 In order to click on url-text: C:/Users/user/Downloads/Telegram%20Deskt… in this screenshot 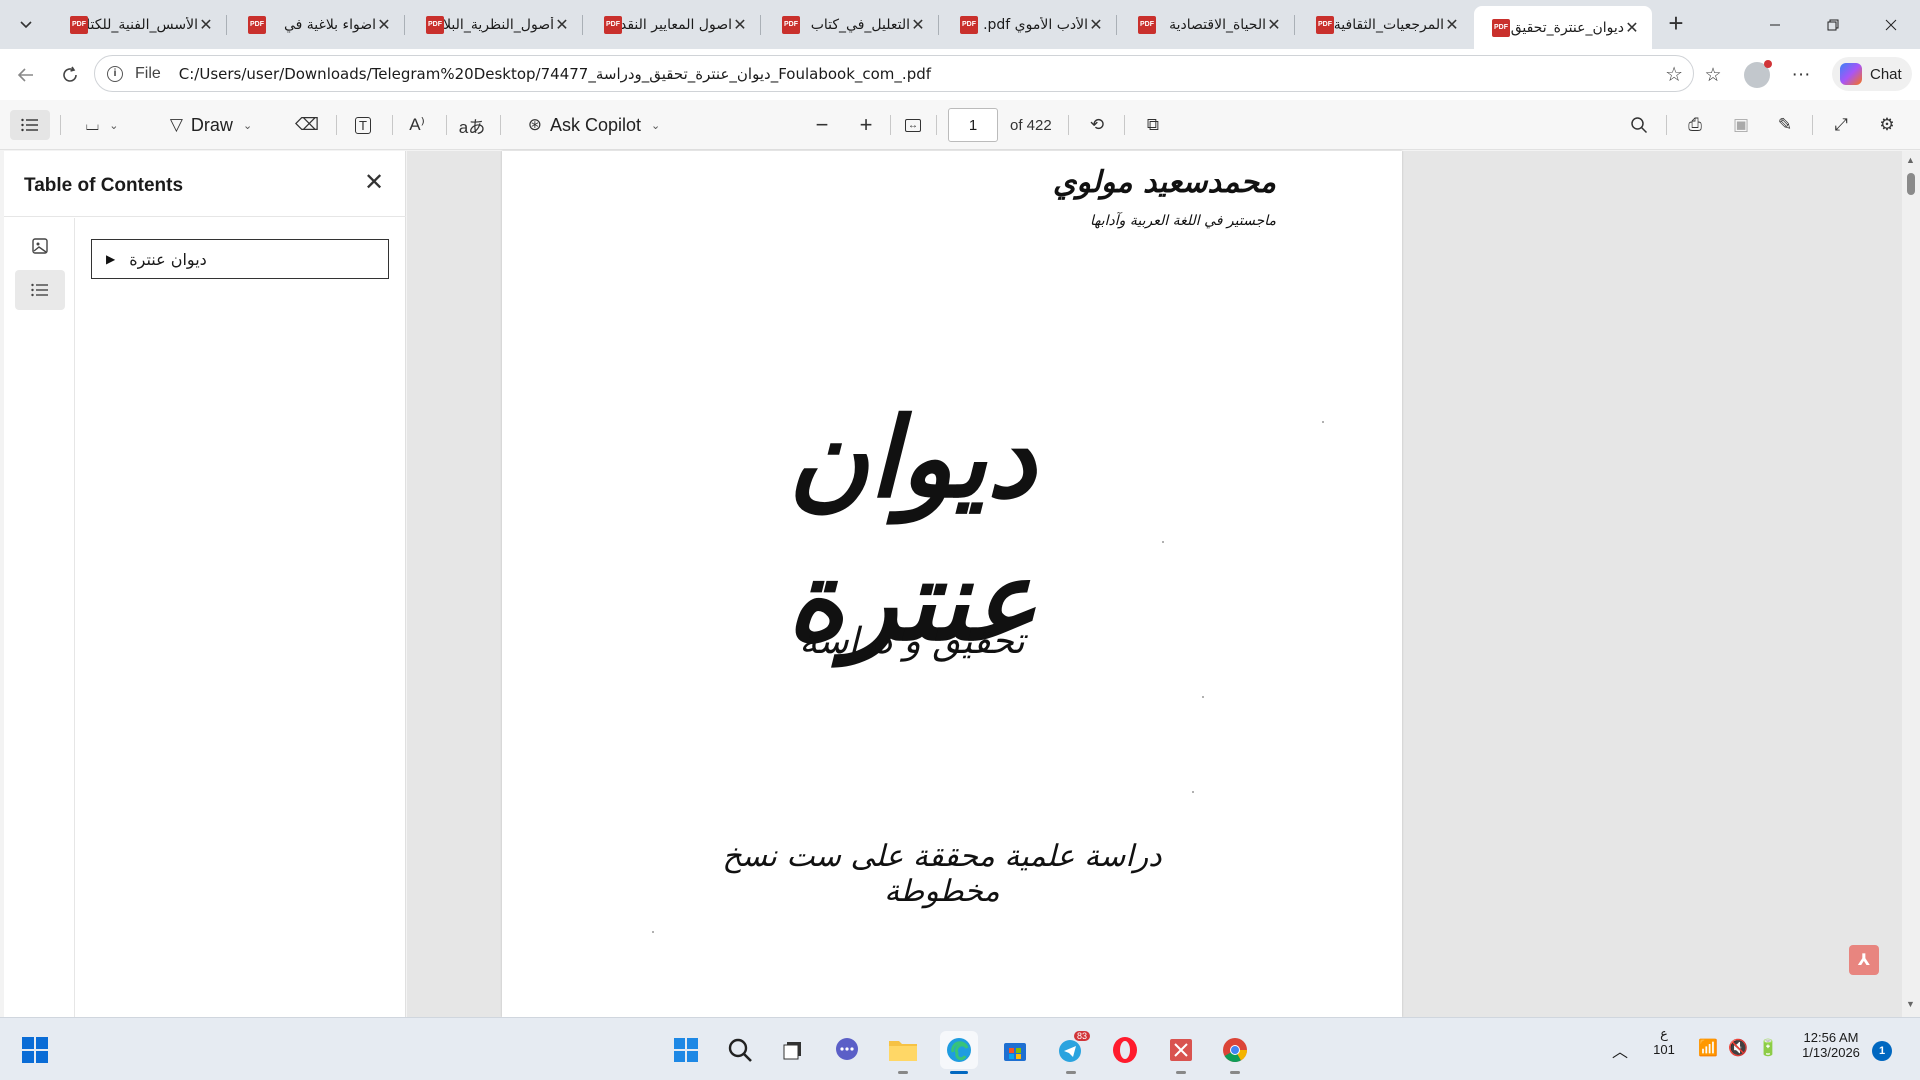, I will do `click(555, 74)`.